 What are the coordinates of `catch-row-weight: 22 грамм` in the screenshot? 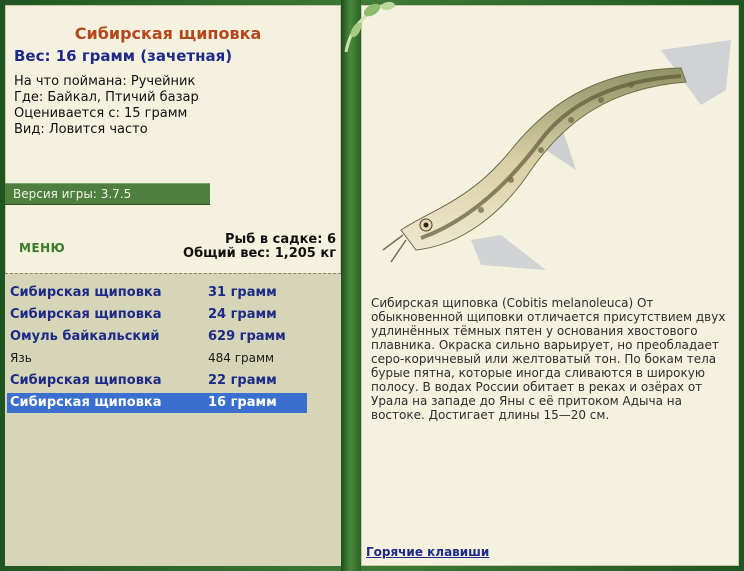 It's located at (242, 380).